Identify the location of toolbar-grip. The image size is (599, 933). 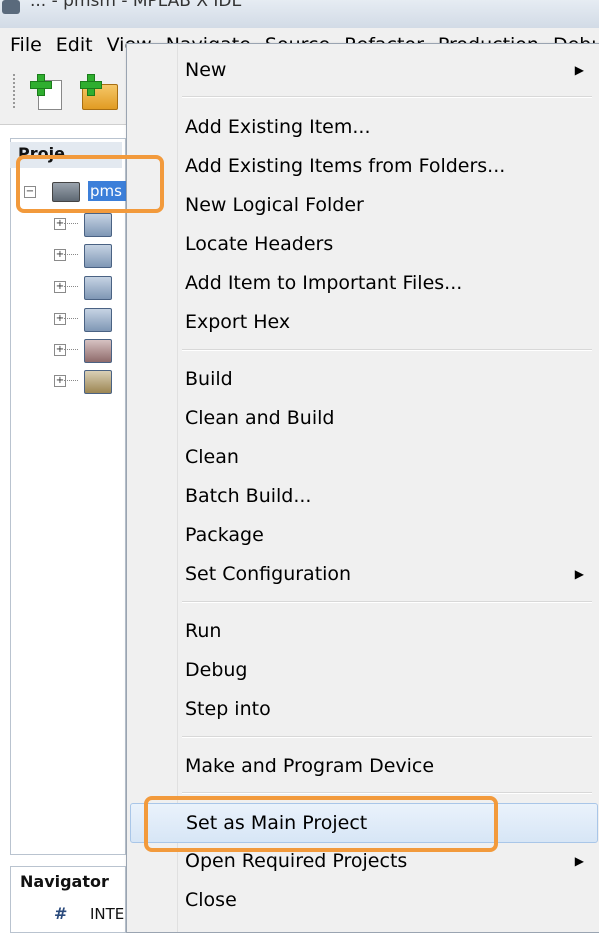
(14, 92).